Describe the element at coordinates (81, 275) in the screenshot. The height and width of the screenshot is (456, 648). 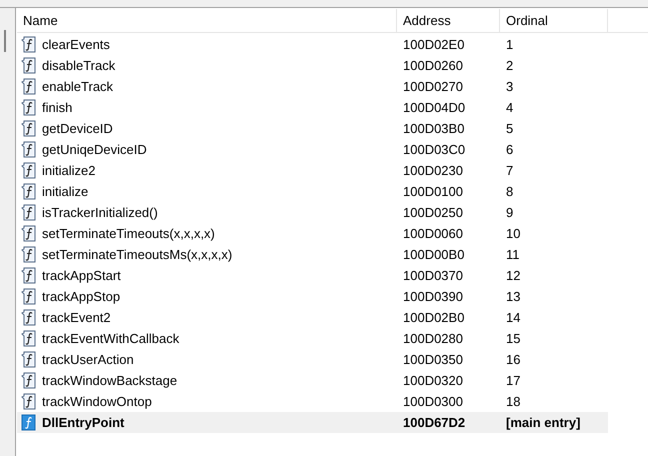
I see `function-name: trackAppStart` at that location.